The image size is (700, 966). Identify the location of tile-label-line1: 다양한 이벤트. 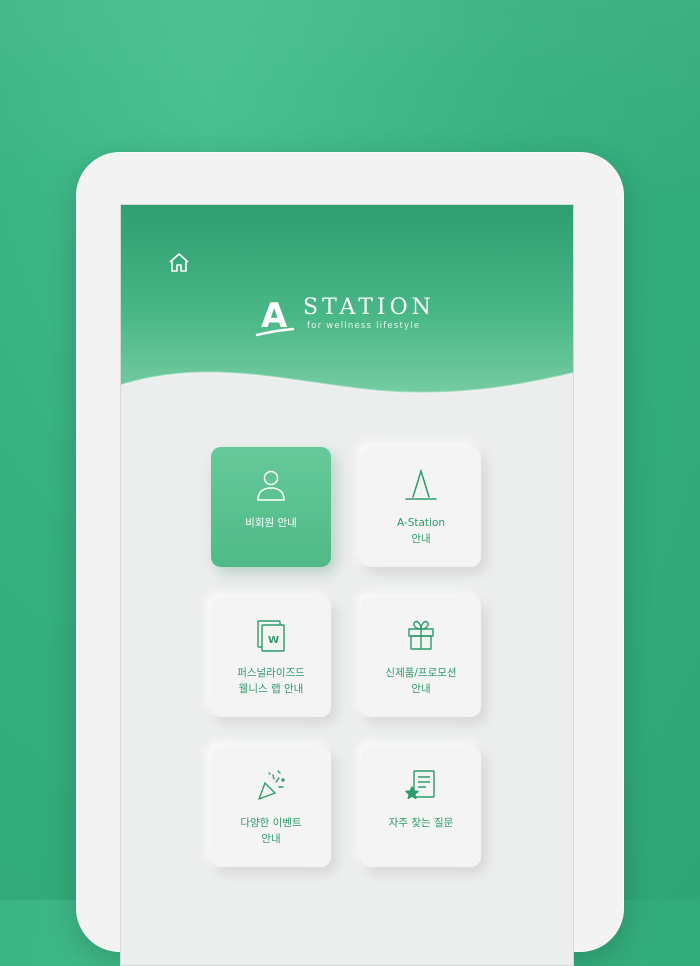
(271, 823).